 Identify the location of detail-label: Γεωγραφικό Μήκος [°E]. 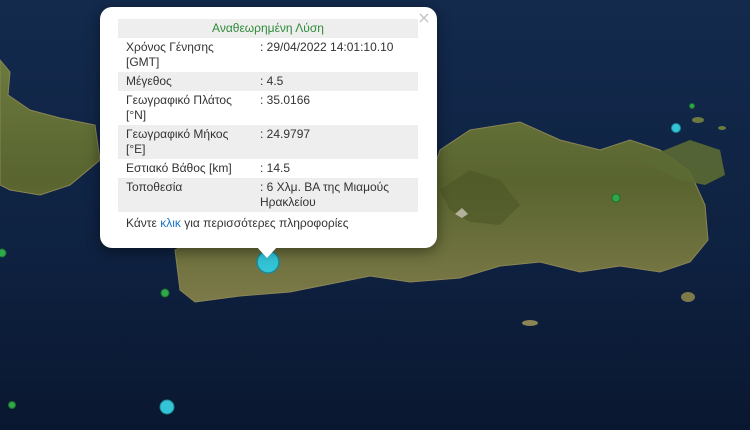
(185, 142).